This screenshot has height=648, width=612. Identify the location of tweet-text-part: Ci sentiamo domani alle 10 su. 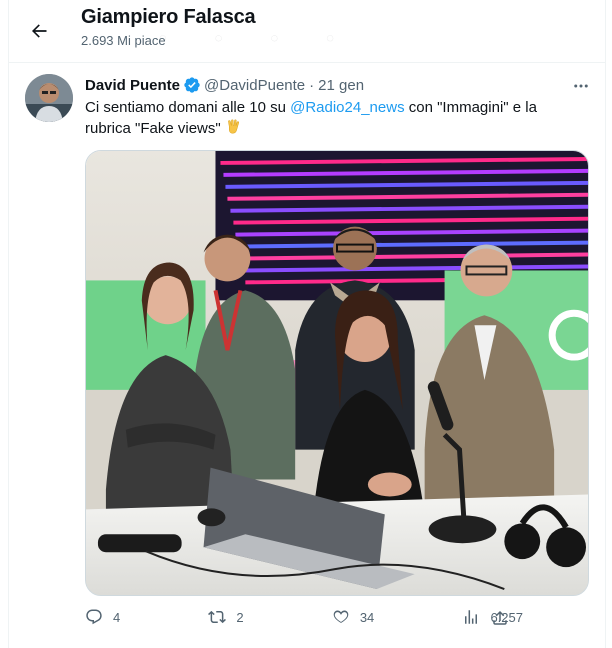
(188, 107).